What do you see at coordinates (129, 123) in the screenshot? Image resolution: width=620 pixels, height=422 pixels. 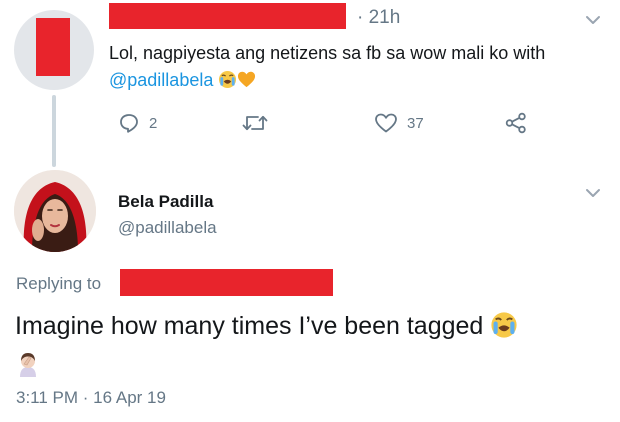 I see `reply-icon` at bounding box center [129, 123].